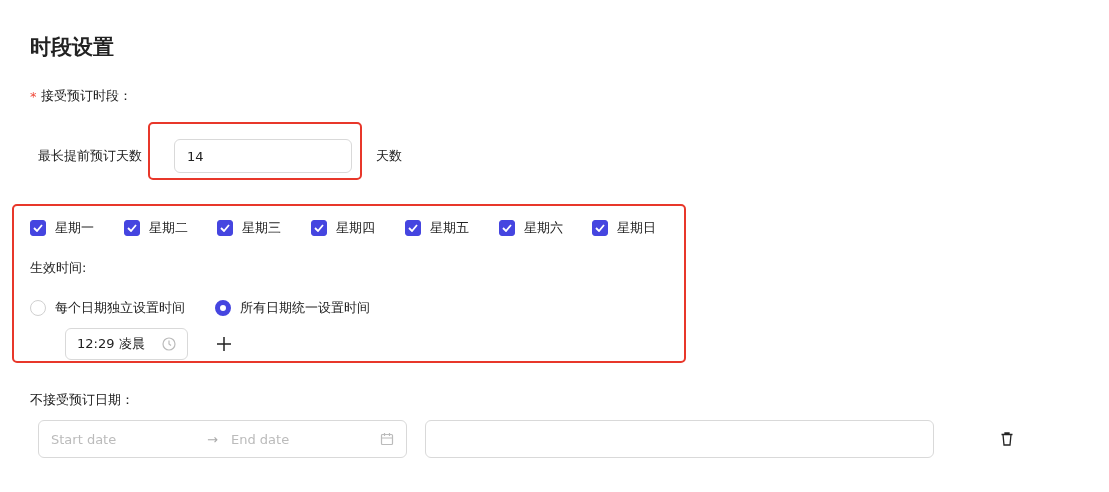 The height and width of the screenshot is (492, 1109). I want to click on weekday-checkbox: 星期四, so click(358, 228).